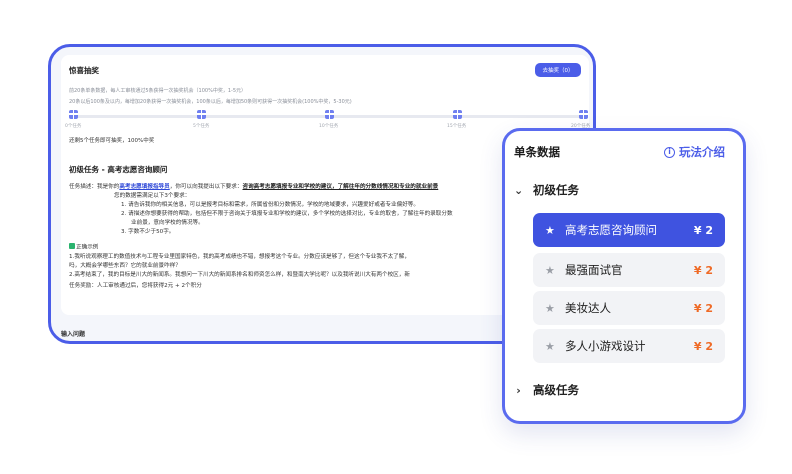 The image size is (792, 474). Describe the element at coordinates (629, 270) in the screenshot. I see `task-item-interviewer: ★ 最强面试官 ¥ 2` at that location.